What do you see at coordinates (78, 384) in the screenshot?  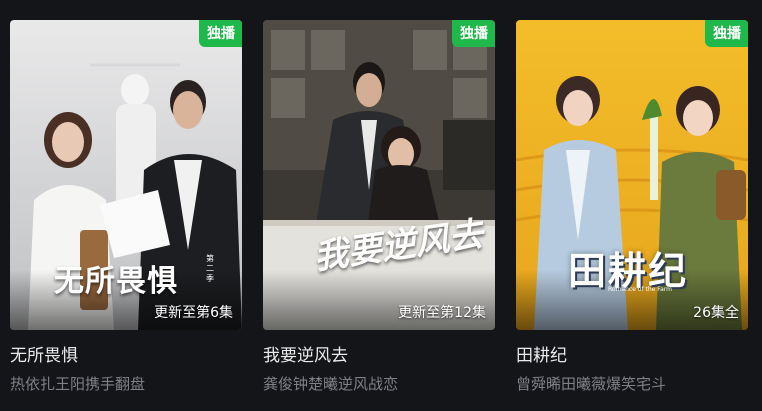 I see `drama-description: 热依扎王阳携手翻盘` at bounding box center [78, 384].